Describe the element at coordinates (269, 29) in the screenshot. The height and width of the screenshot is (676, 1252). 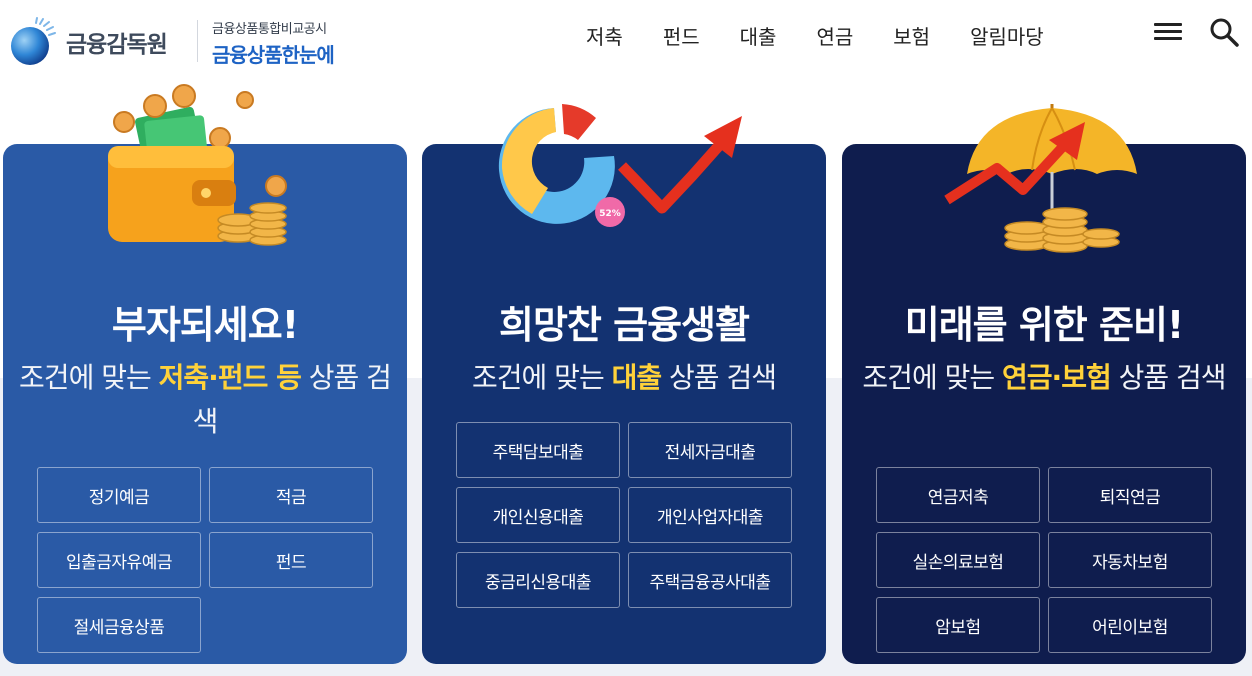
I see `subbrand-top-text: 금융상품통합비교공시` at that location.